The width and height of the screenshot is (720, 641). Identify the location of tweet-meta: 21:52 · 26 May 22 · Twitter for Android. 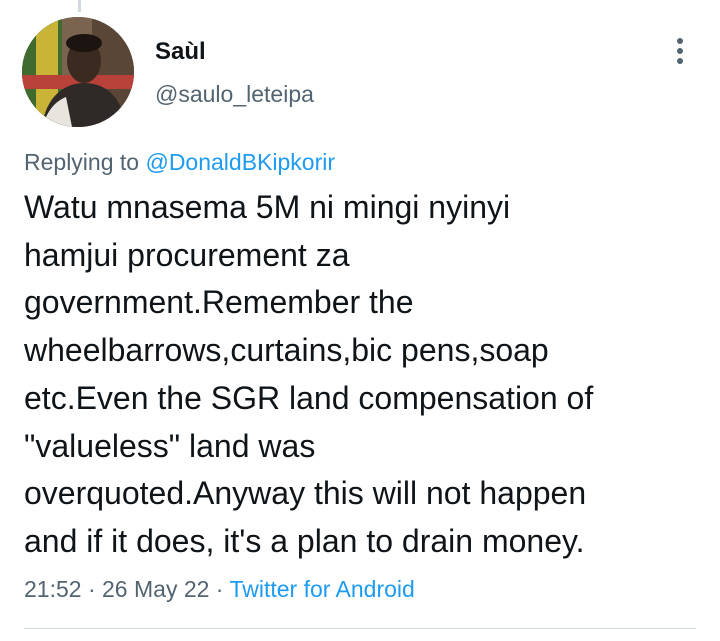
(219, 589).